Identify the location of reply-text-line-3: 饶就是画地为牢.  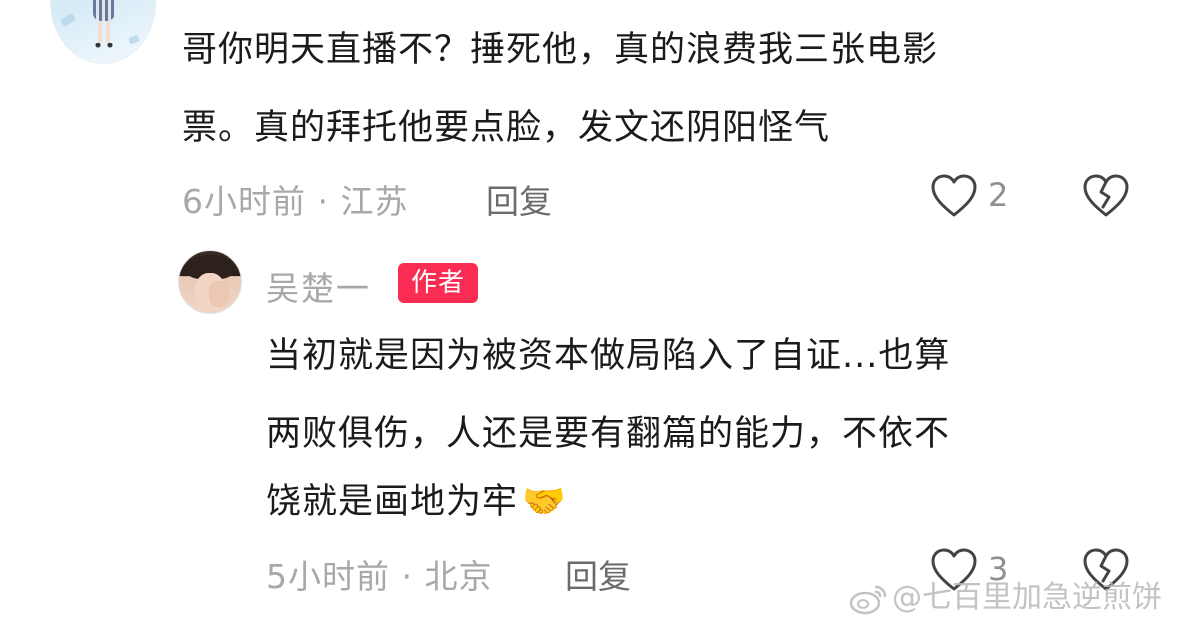
(392, 502).